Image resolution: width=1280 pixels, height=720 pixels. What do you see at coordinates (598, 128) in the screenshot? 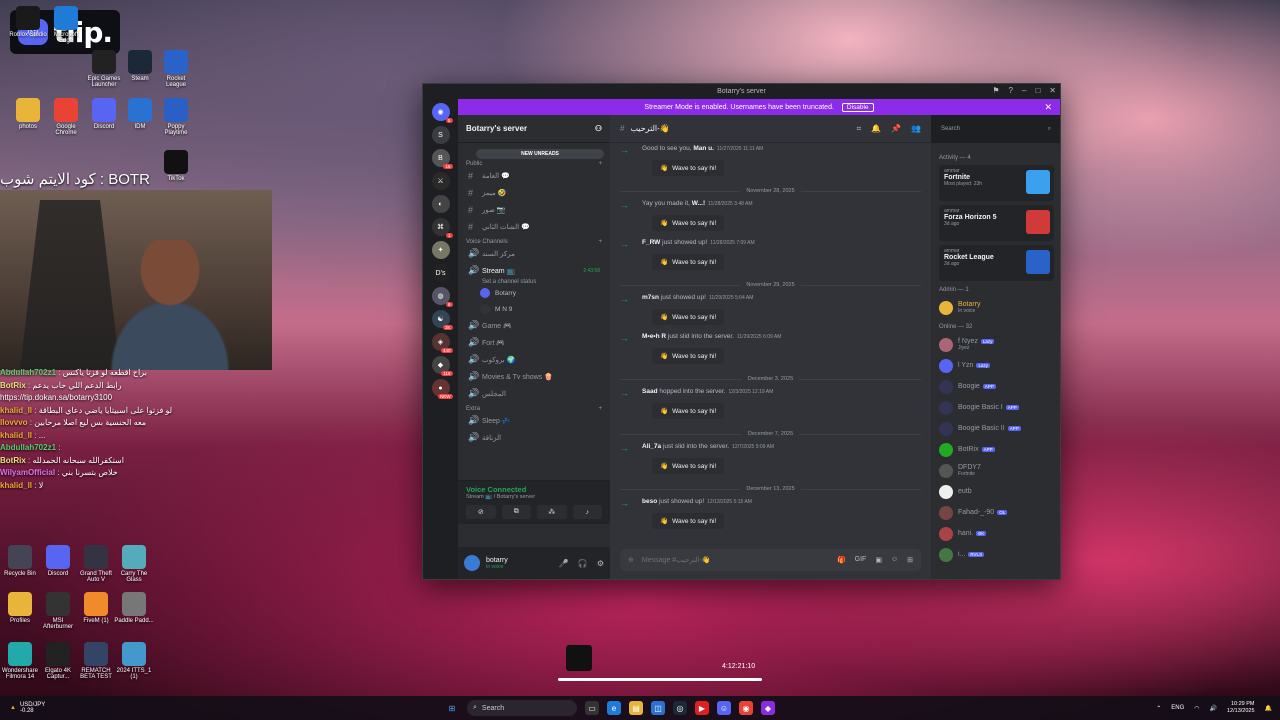
I see `add-member-icon: ⚇` at bounding box center [598, 128].